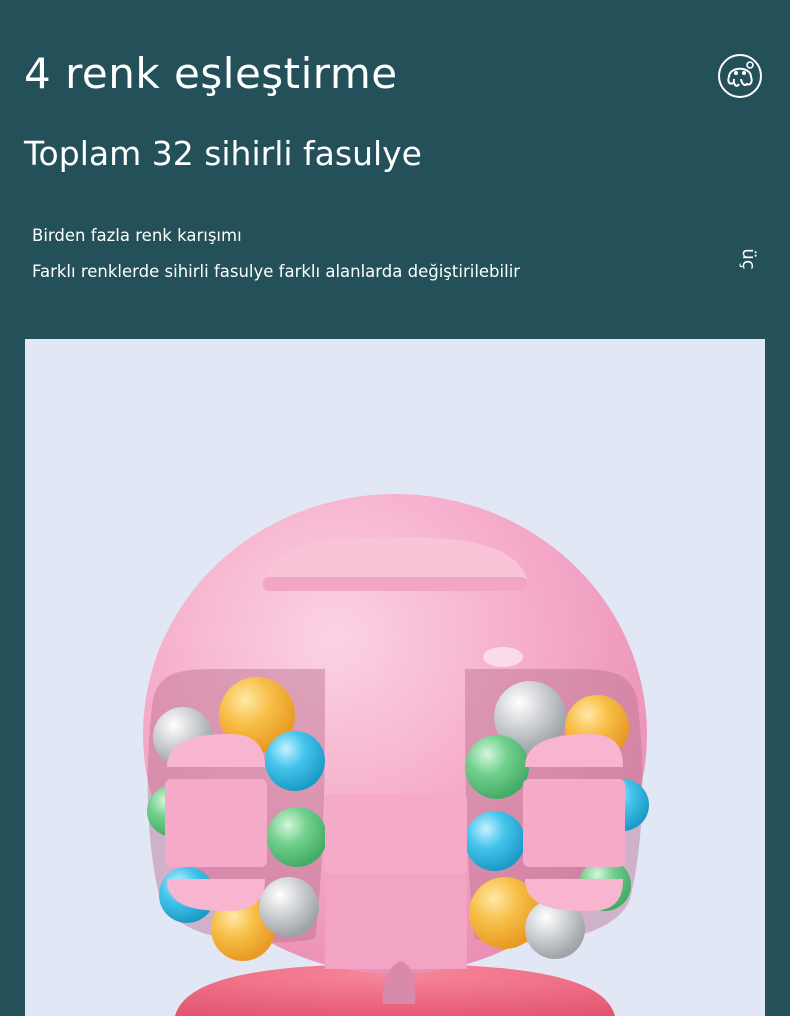 This screenshot has height=1016, width=790. I want to click on side-label: üç, so click(748, 259).